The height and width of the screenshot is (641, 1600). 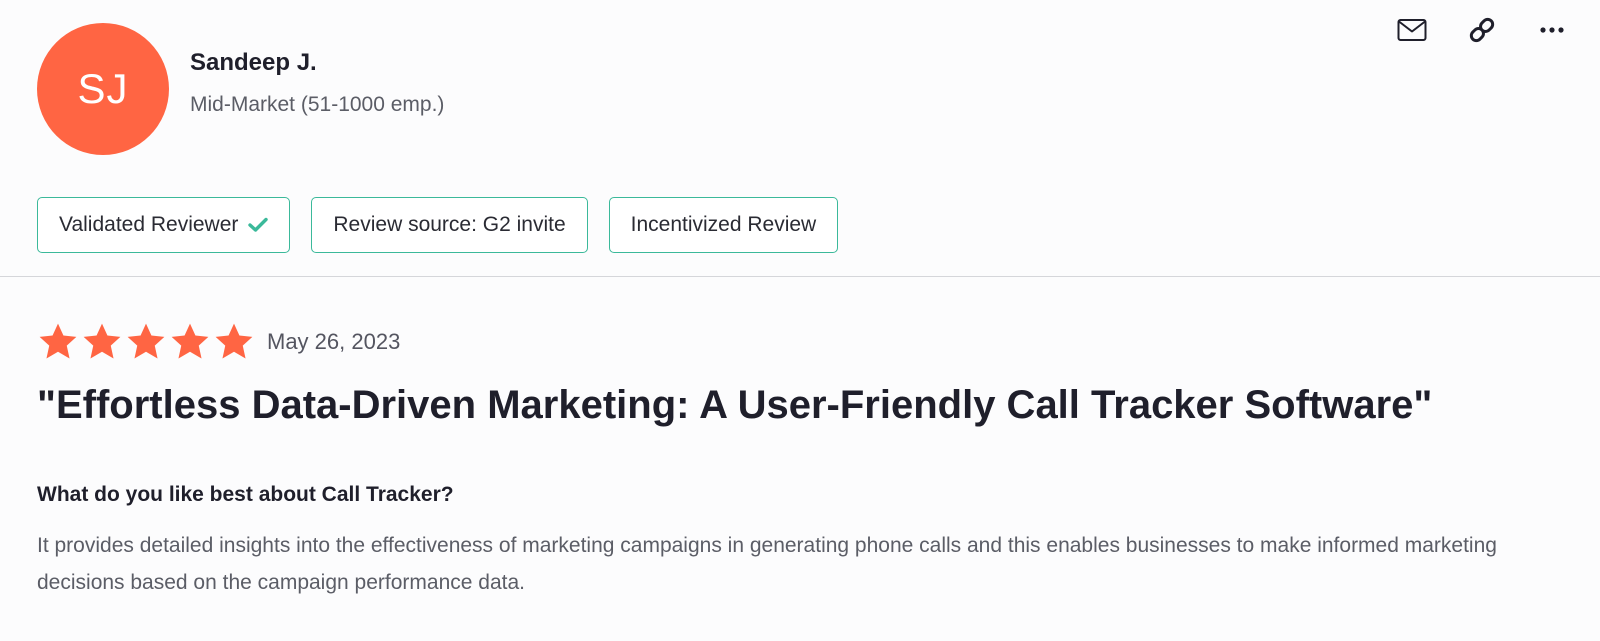 I want to click on validated-reviewer-label: Validated Reviewer, so click(x=149, y=224).